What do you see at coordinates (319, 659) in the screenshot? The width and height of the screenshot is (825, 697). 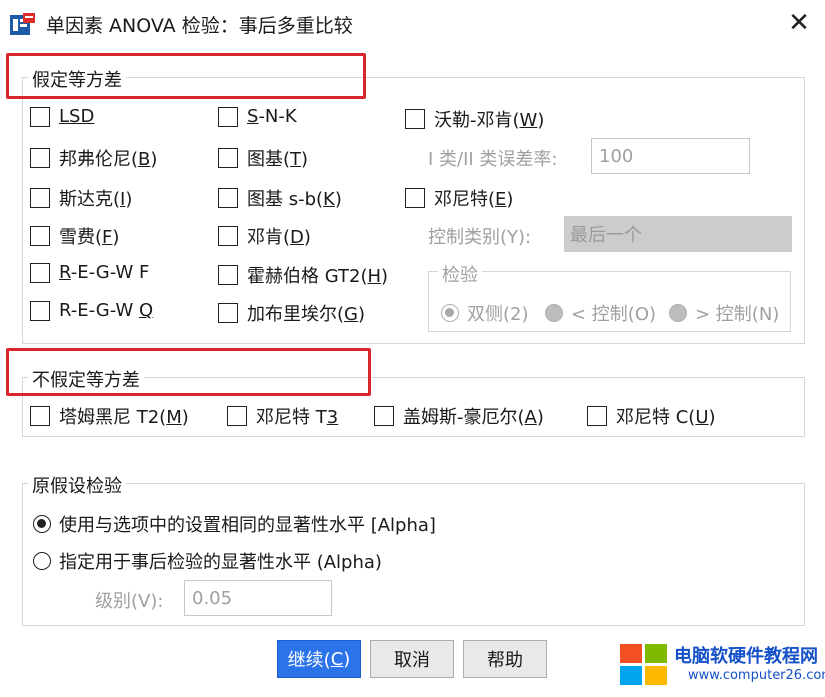 I see `continue-button: 继续(C)` at bounding box center [319, 659].